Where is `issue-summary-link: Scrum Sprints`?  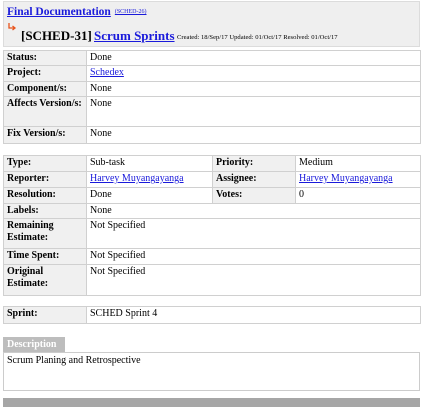
issue-summary-link: Scrum Sprints is located at coordinates (134, 36).